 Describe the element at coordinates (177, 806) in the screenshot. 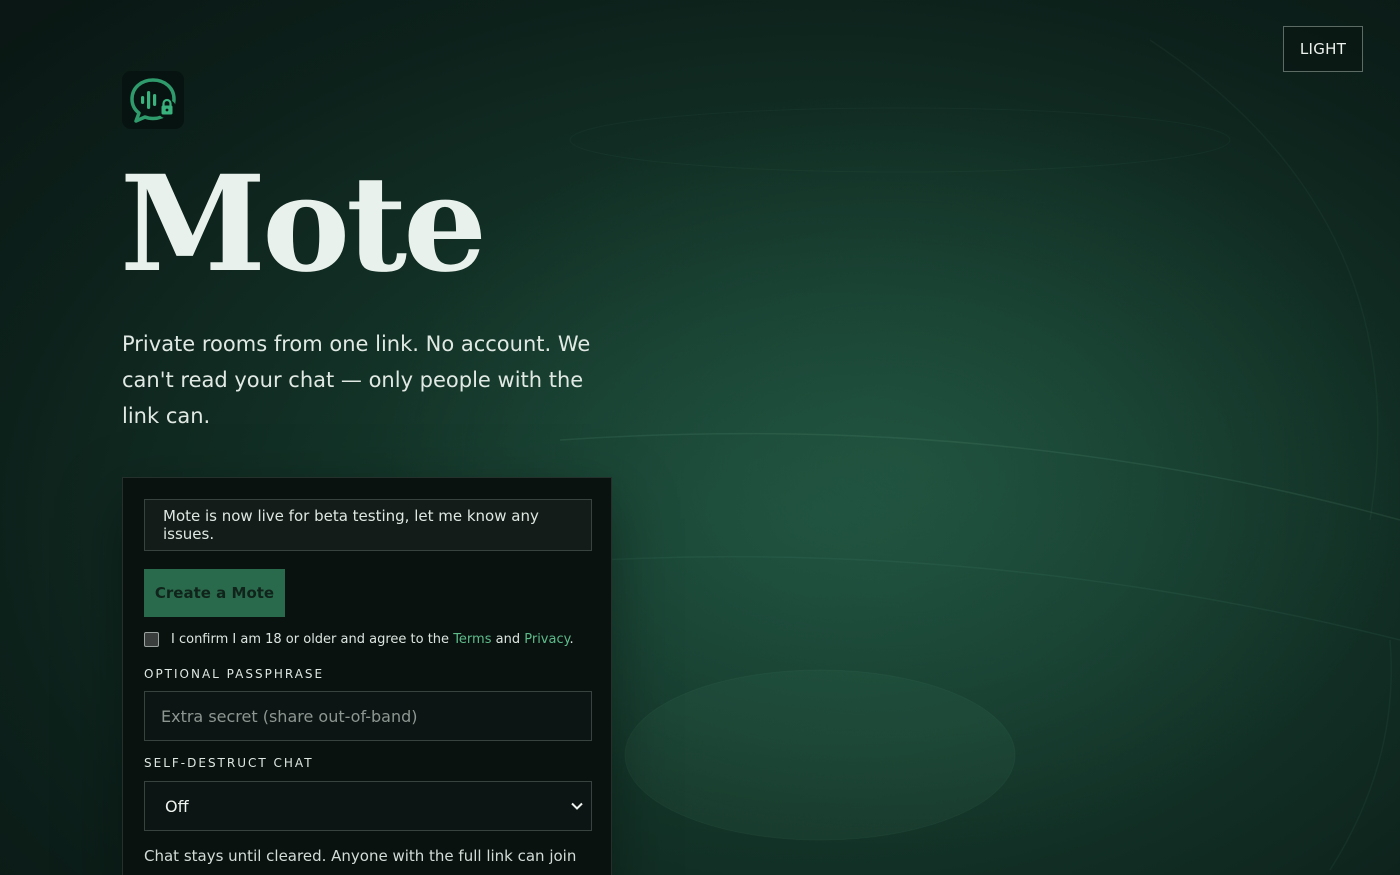

I see `self-destruct-value: Off` at that location.